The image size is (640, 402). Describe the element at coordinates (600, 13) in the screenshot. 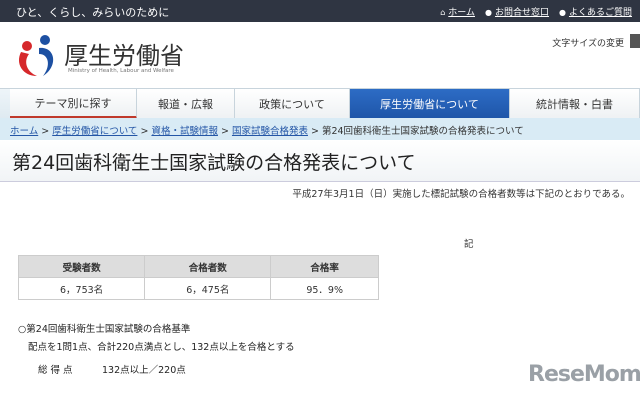

I see `faq-link: よくあるご質問` at that location.